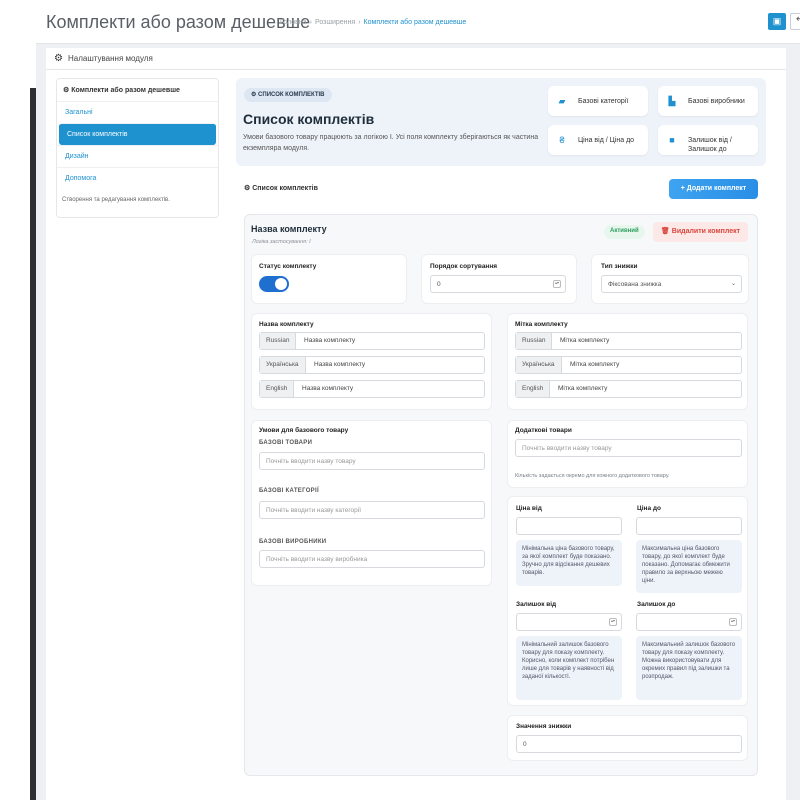 The image size is (800, 800). What do you see at coordinates (619, 266) in the screenshot?
I see `discount-type-label: Тип знижки` at bounding box center [619, 266].